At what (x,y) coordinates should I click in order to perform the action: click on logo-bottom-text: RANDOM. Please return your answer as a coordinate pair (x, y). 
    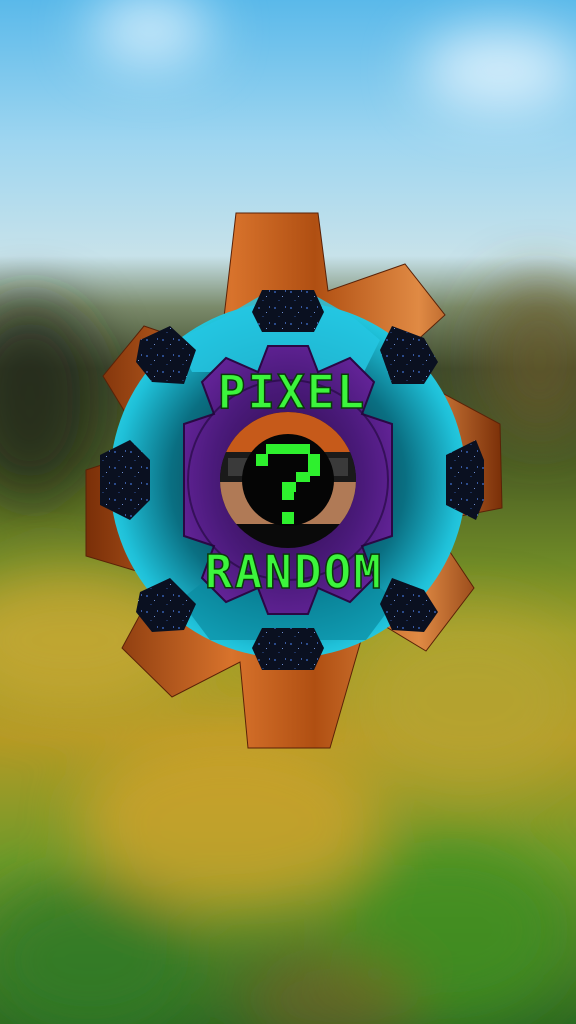
    Looking at the image, I should click on (294, 572).